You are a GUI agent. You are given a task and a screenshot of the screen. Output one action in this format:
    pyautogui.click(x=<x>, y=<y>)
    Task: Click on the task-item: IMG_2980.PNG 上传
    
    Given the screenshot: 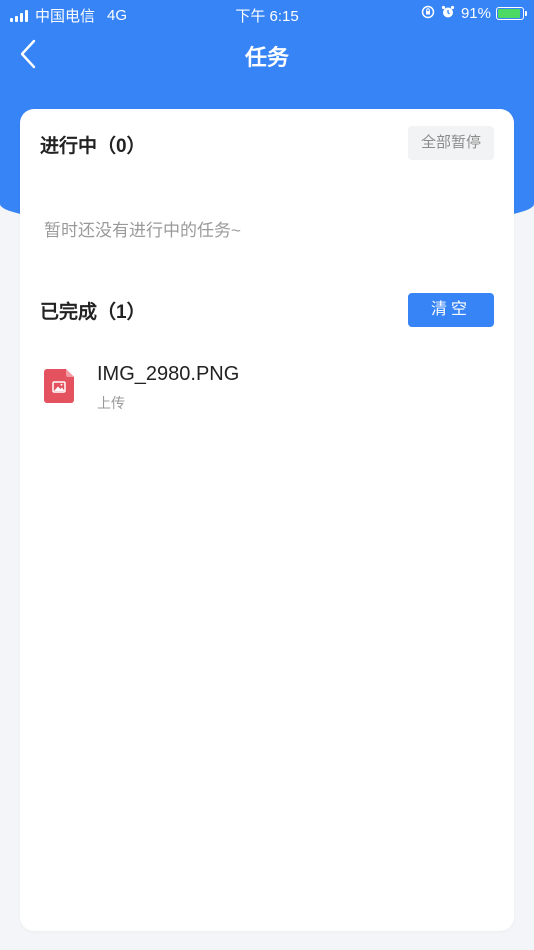 What is the action you would take?
    pyautogui.click(x=267, y=389)
    